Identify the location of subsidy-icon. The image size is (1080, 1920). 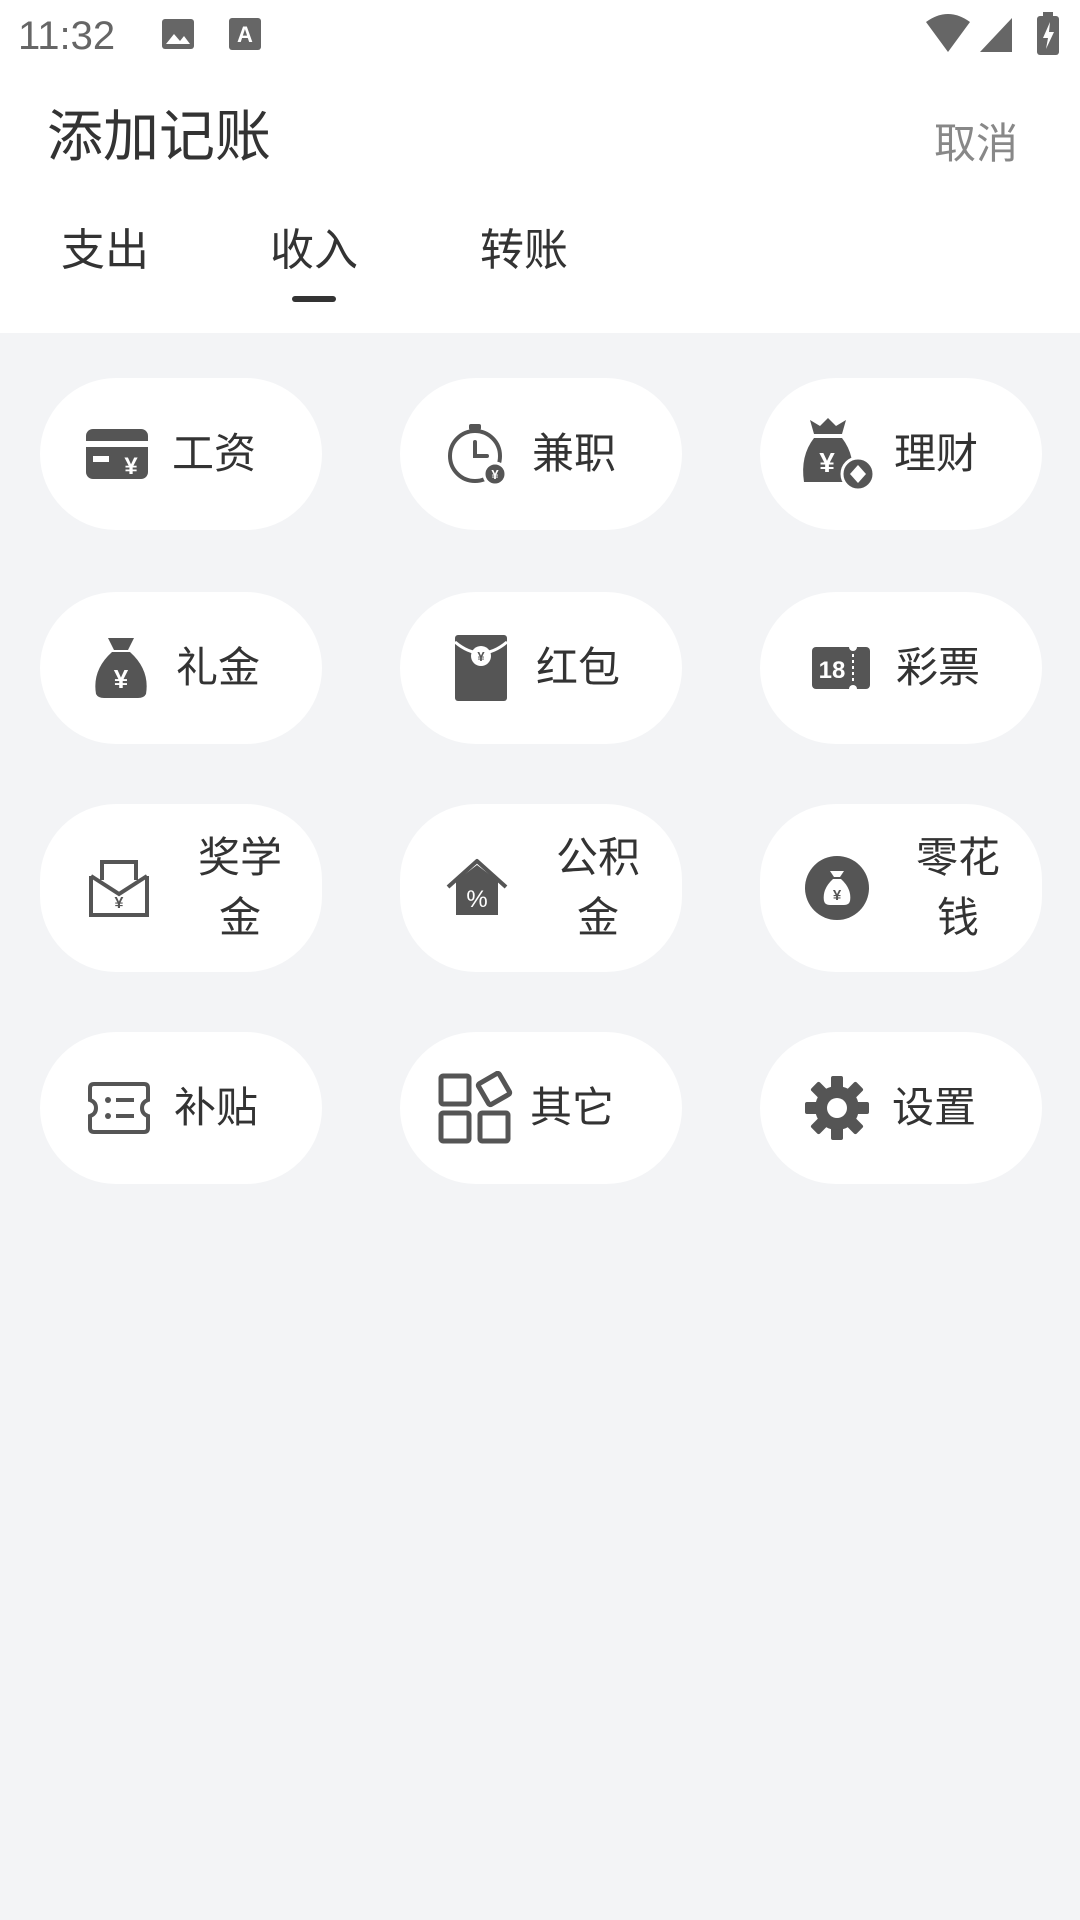
(119, 1108).